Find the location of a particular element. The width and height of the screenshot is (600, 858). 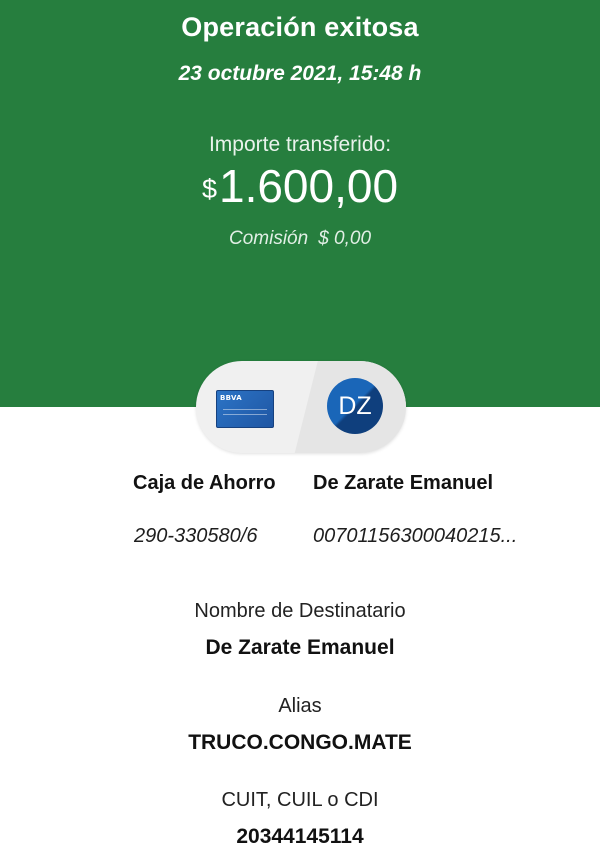

tax-id-value: 20344145114 is located at coordinates (300, 836).